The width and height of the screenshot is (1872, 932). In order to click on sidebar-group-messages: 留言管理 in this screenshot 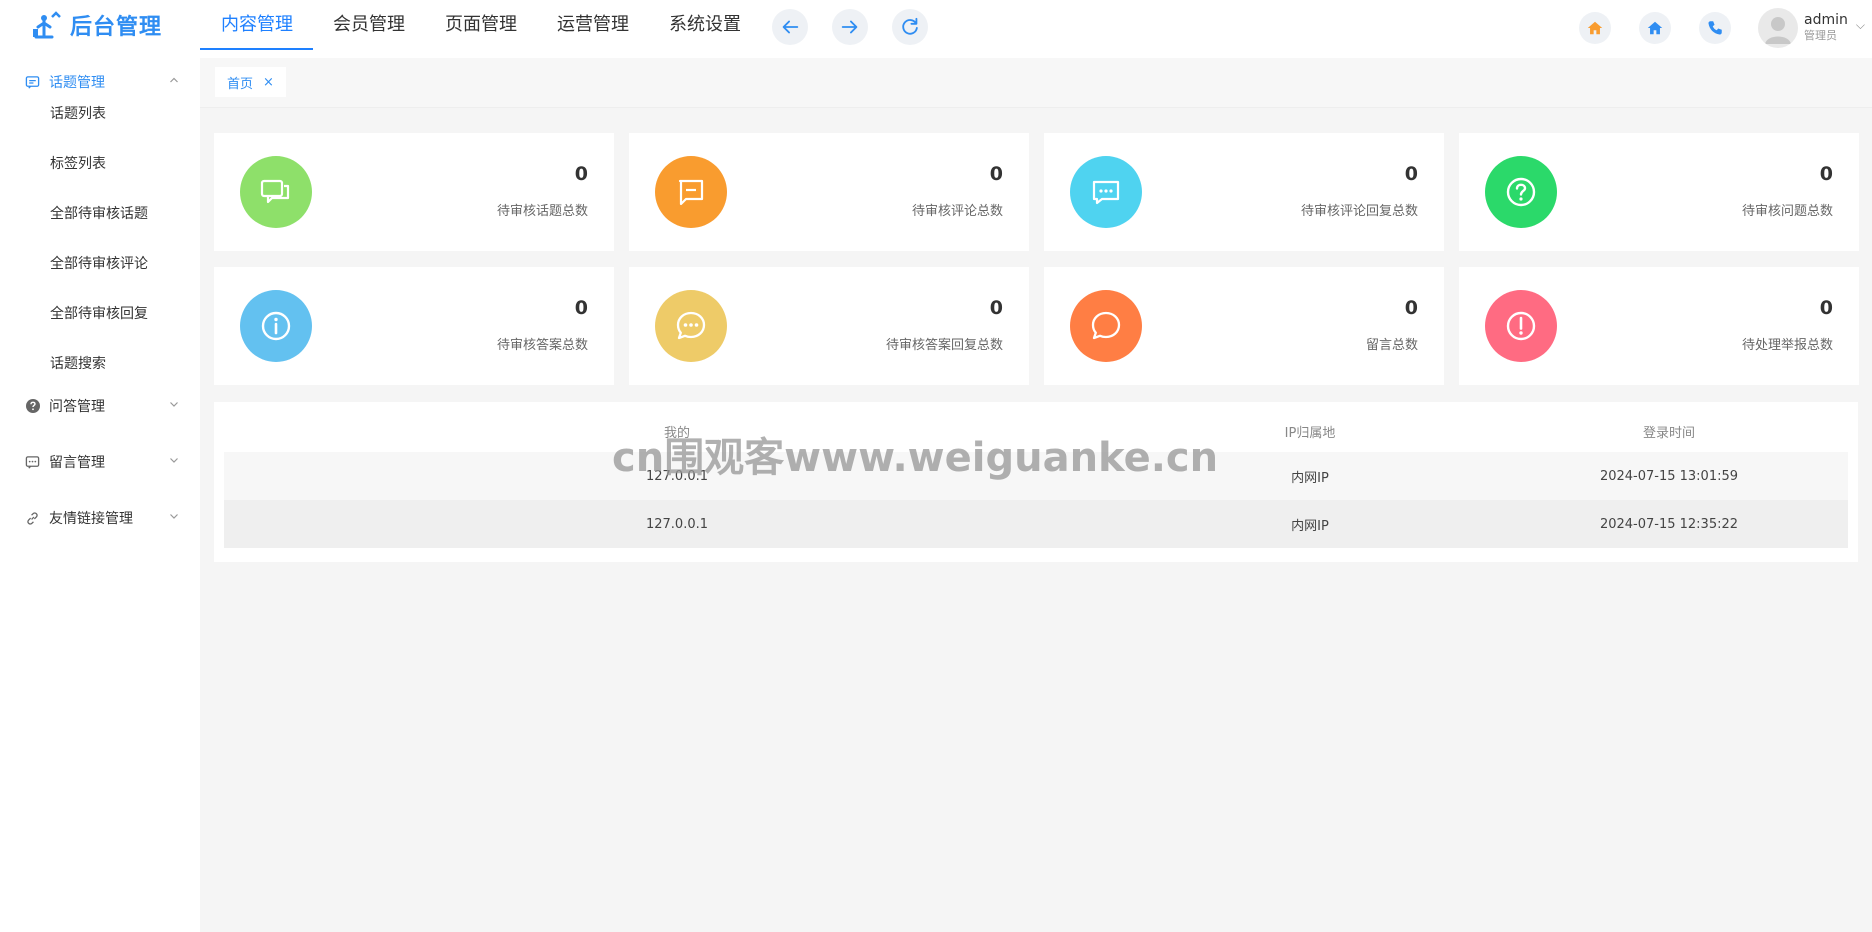, I will do `click(100, 462)`.